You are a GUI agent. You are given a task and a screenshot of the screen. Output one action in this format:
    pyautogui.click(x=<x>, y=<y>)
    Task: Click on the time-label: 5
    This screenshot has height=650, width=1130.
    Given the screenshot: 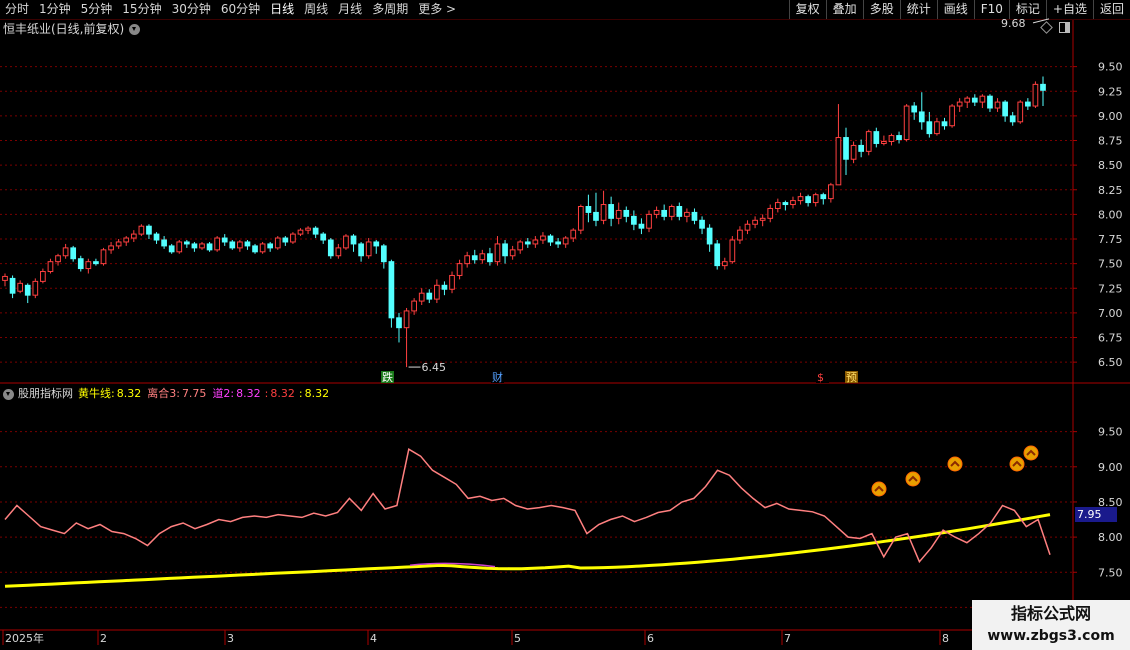 What is the action you would take?
    pyautogui.click(x=517, y=638)
    